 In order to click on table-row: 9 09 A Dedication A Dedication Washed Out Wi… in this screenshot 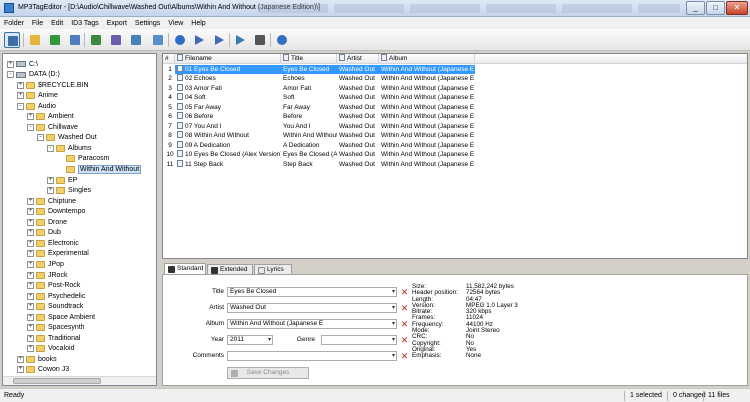, I will do `click(455, 145)`.